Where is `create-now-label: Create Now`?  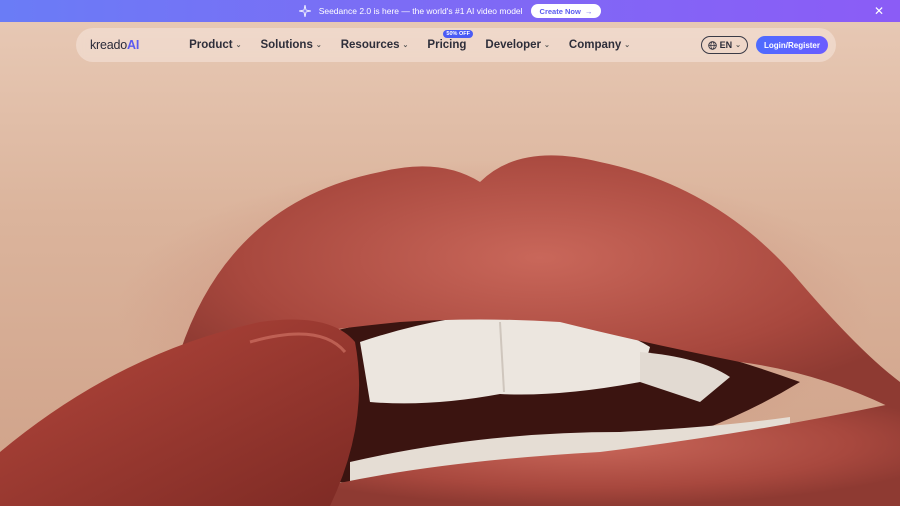
create-now-label: Create Now is located at coordinates (560, 11).